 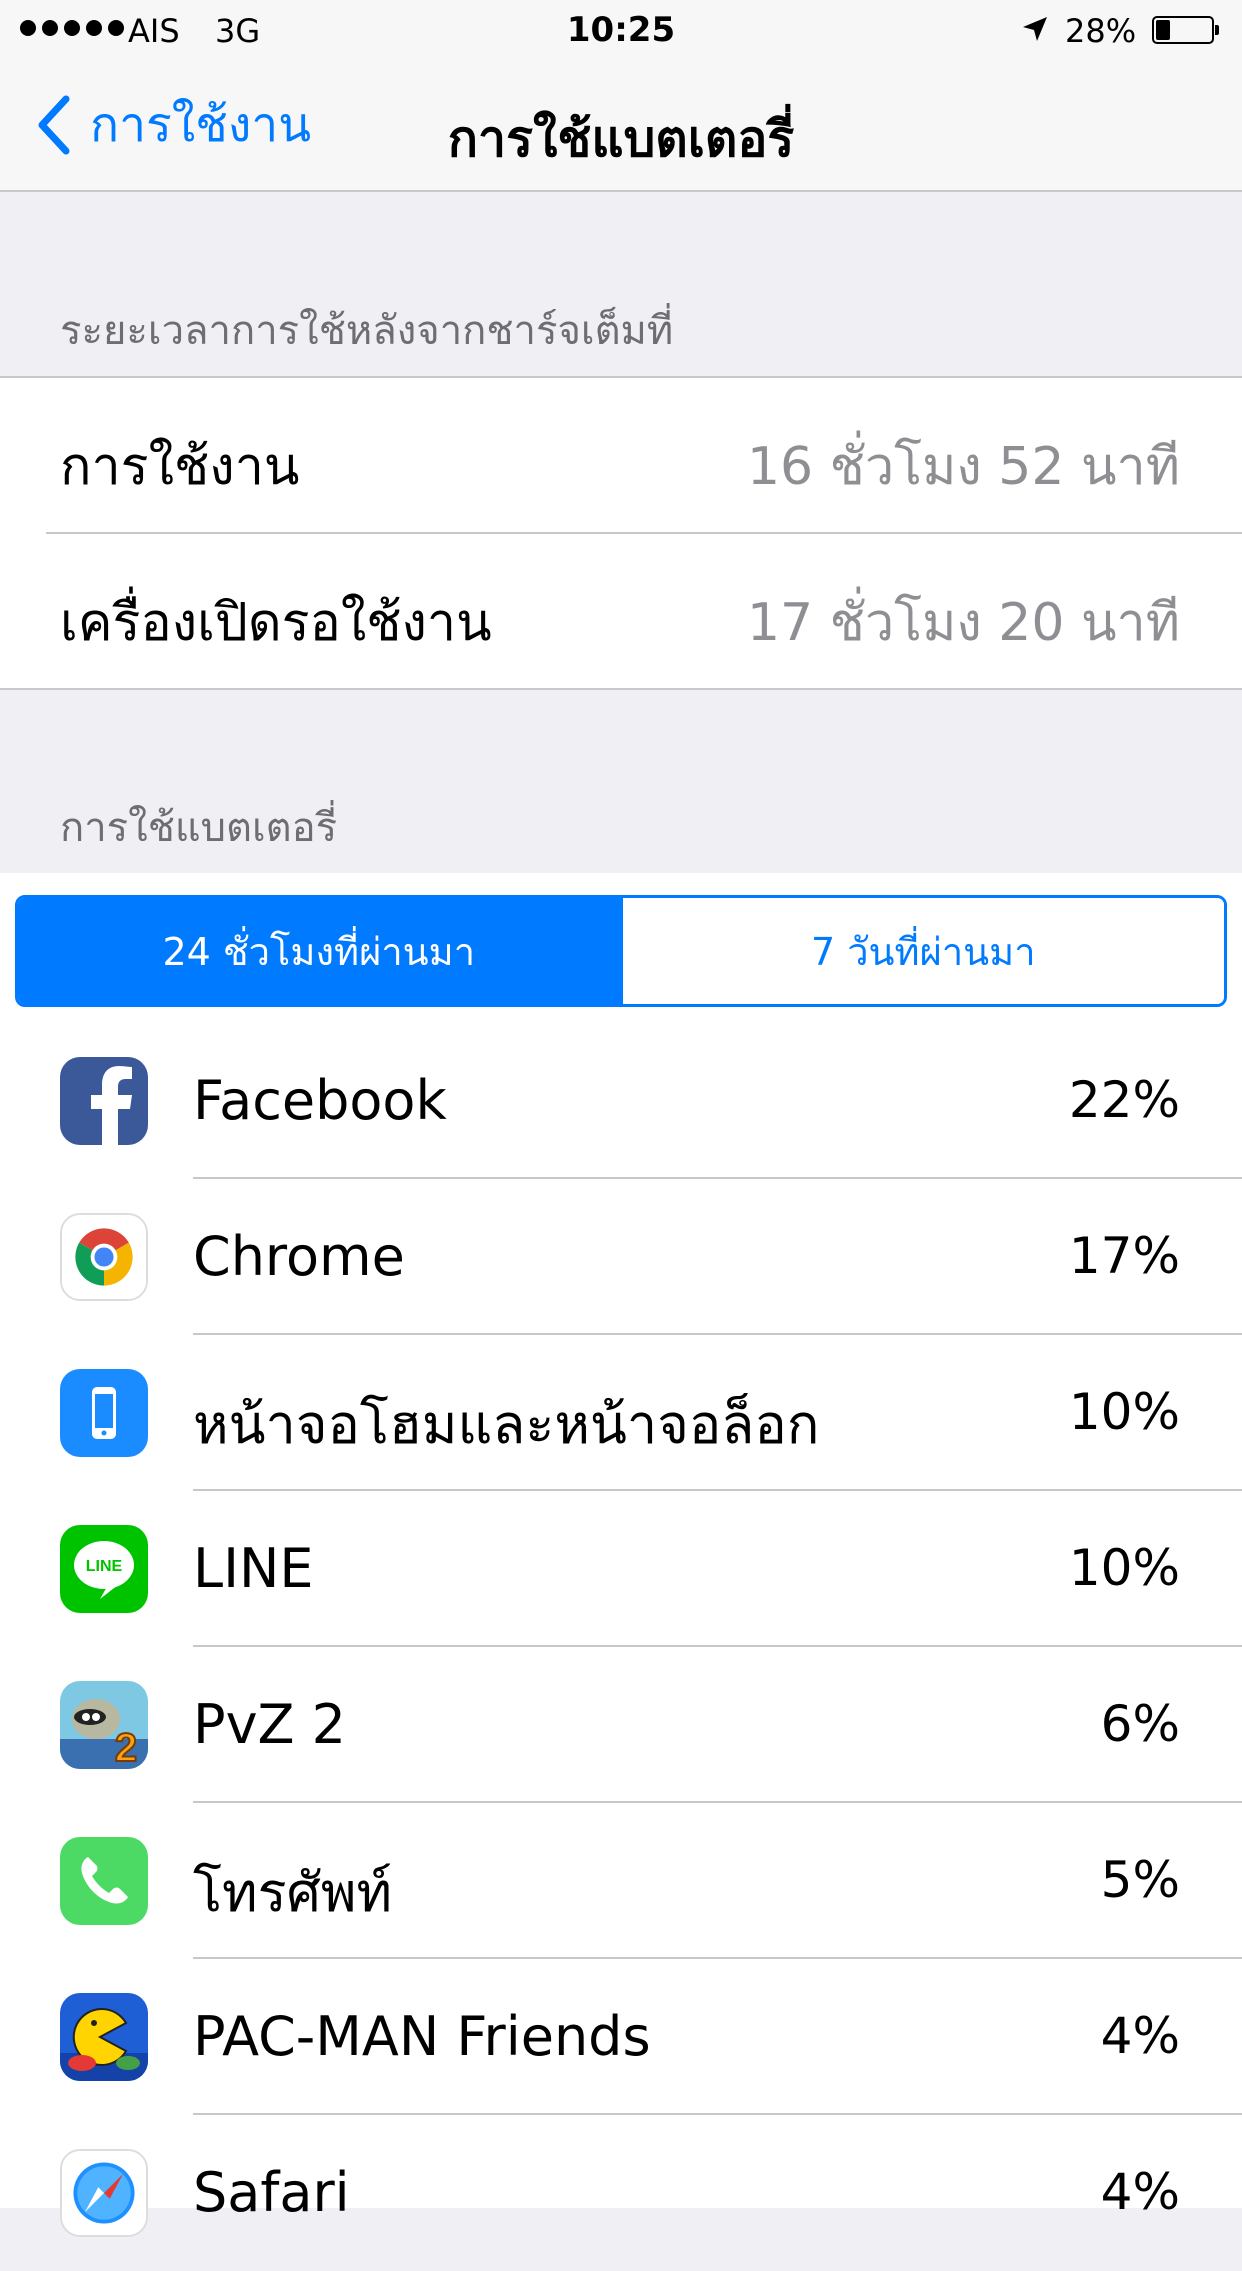 I want to click on segment-24-hours: 24 ชั่วโมงที่ผ่านมา, so click(x=319, y=951).